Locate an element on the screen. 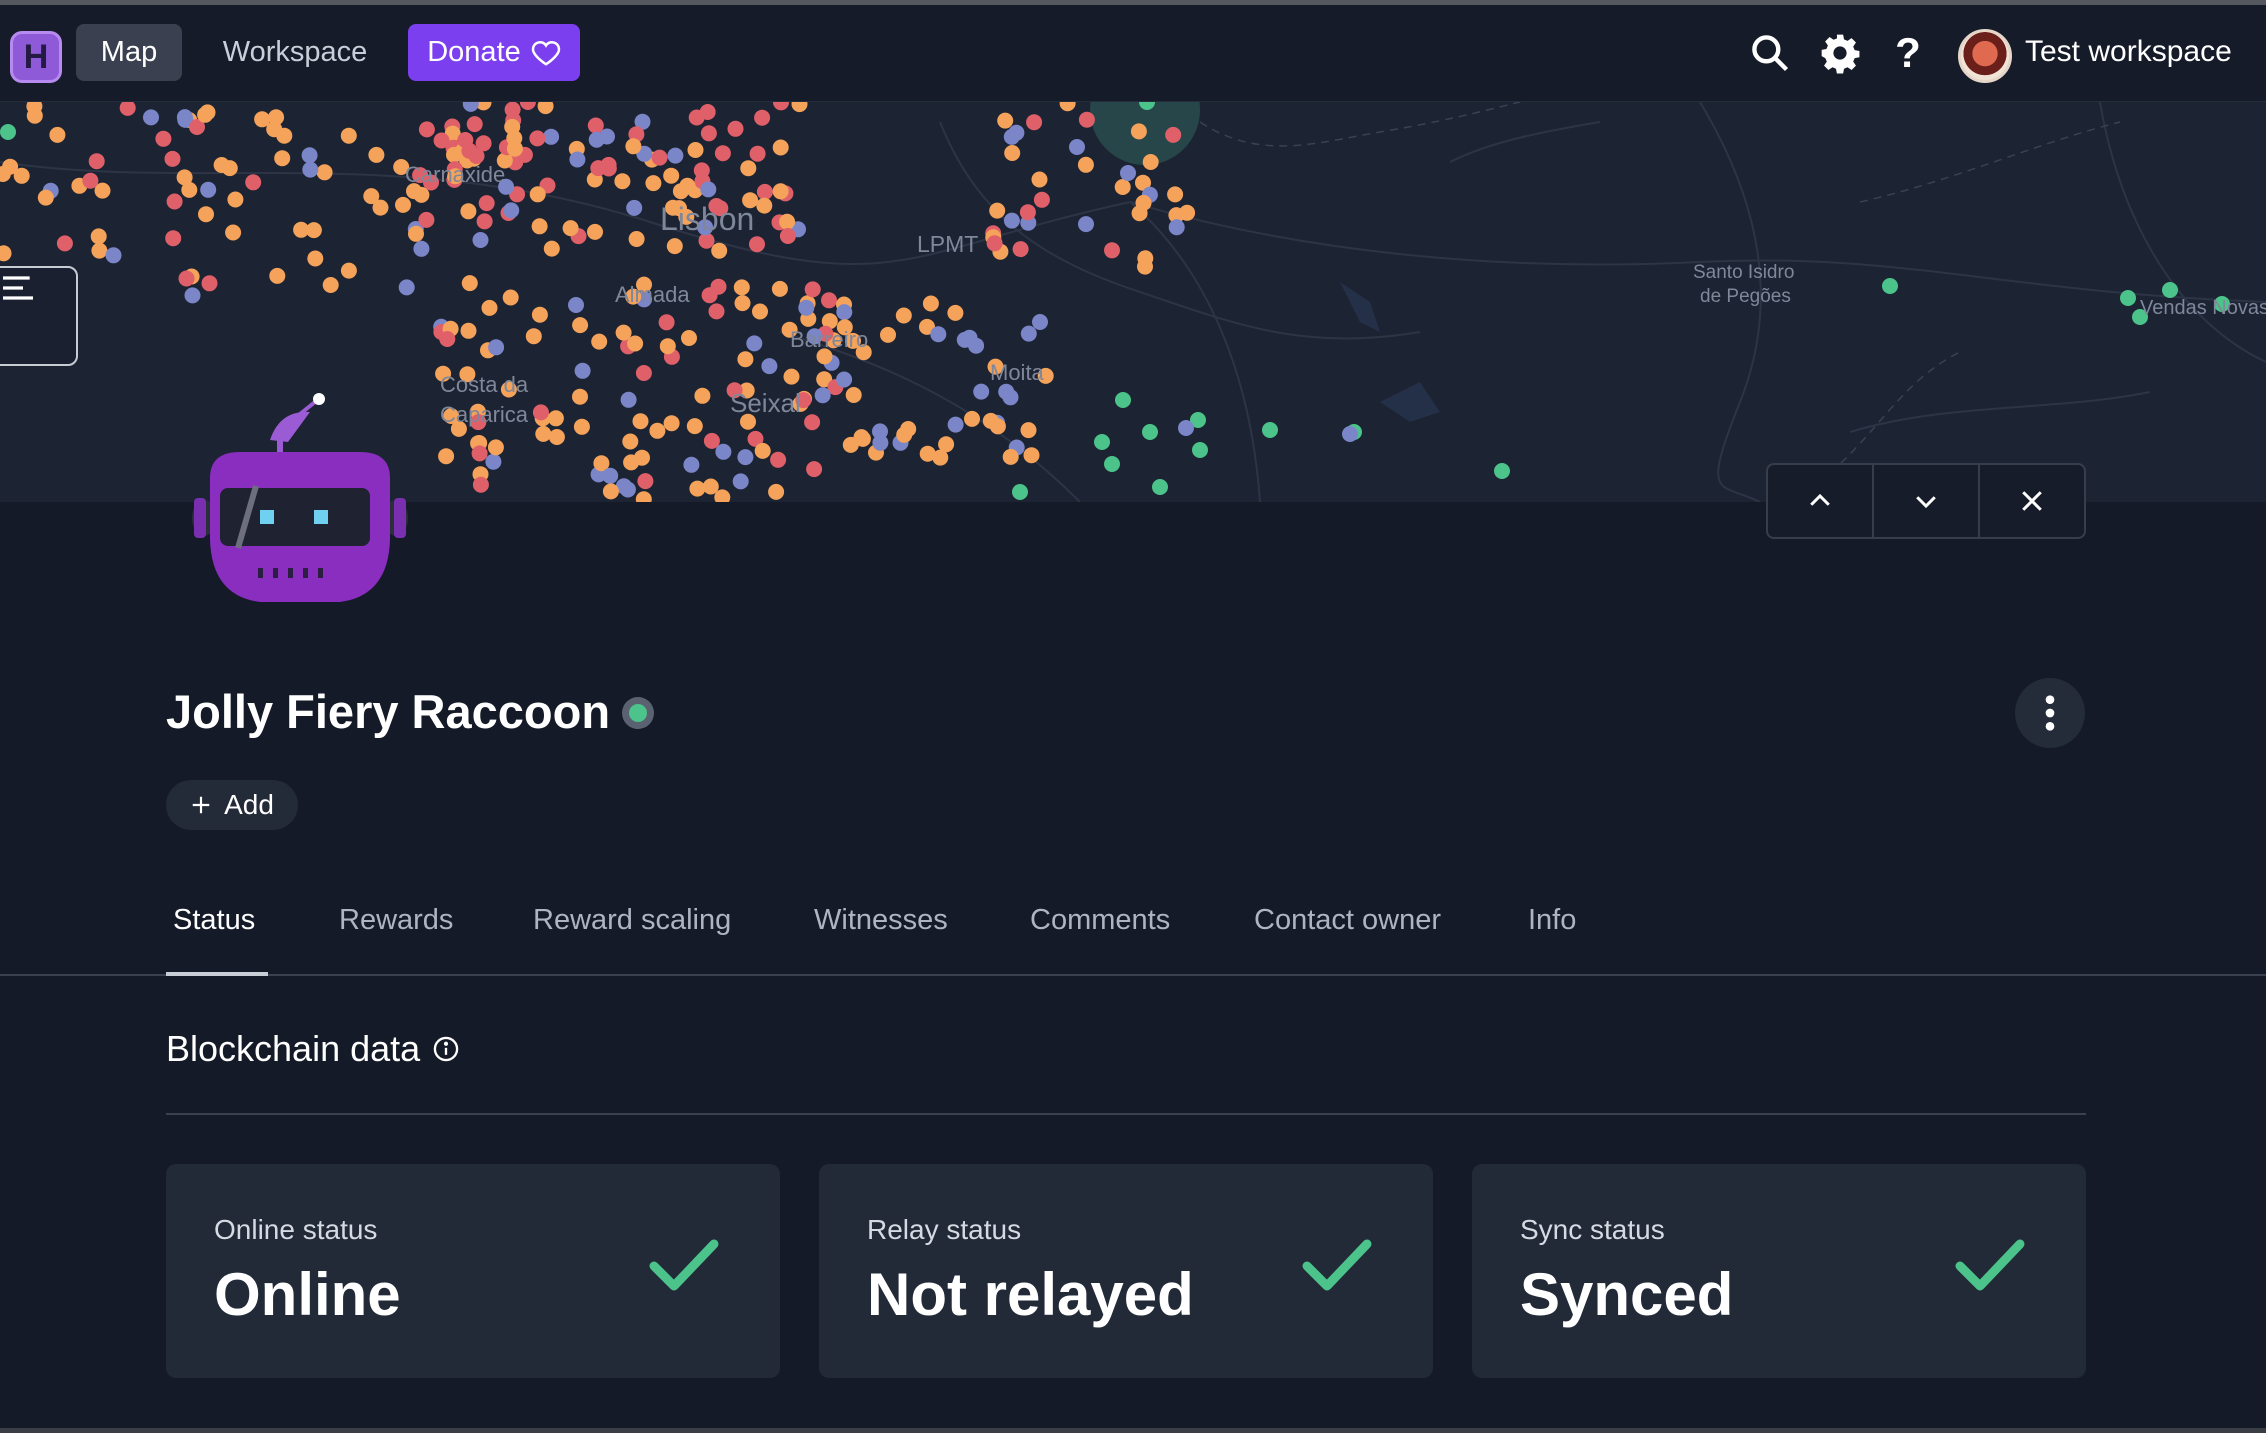  add-button: Add is located at coordinates (232, 805).